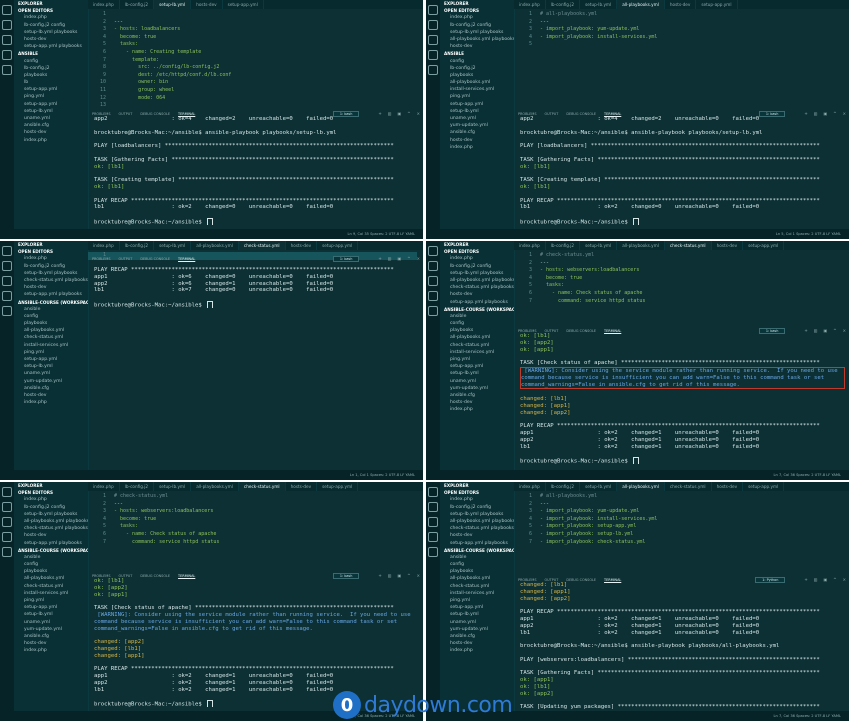 This screenshot has height=722, width=849. What do you see at coordinates (477, 622) in the screenshot?
I see `sidebar-file-item: uname.yml` at bounding box center [477, 622].